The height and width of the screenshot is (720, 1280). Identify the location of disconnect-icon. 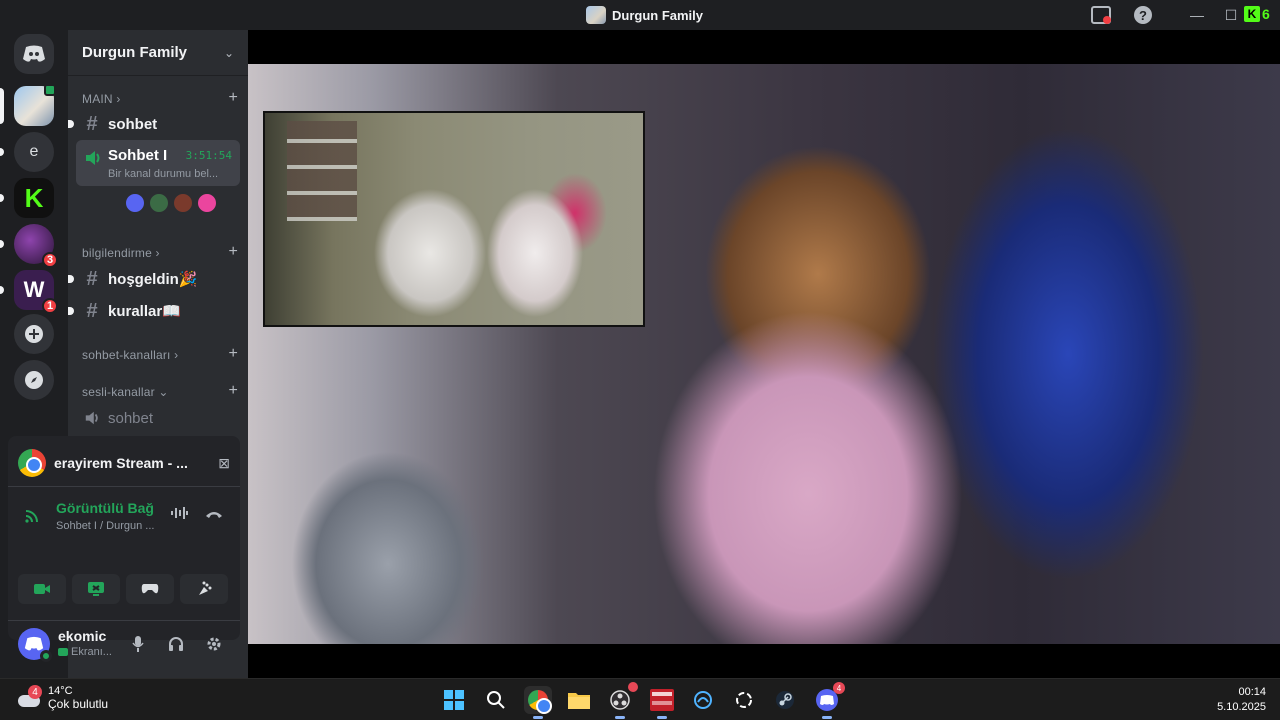
(214, 514).